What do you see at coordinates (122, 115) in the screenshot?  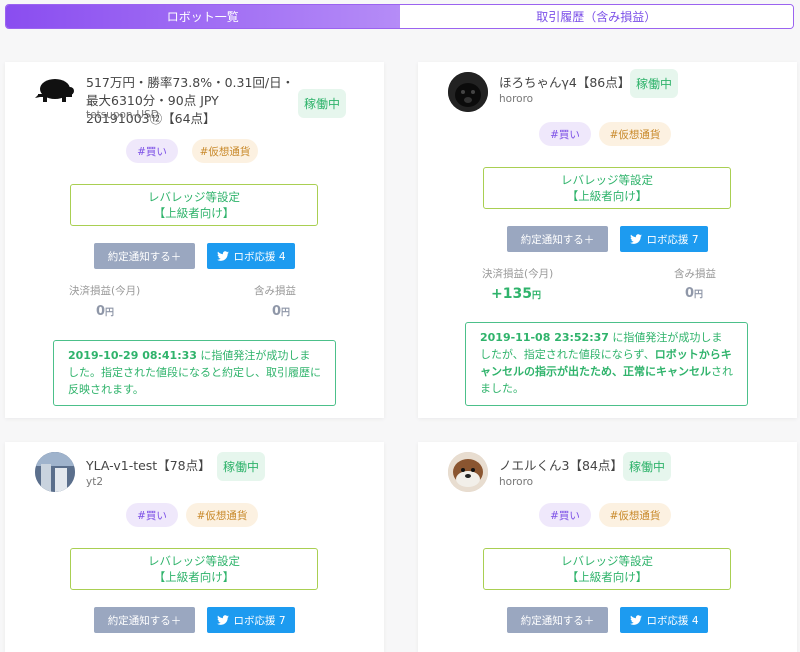 I see `robot-owner: tetsupon-USD` at bounding box center [122, 115].